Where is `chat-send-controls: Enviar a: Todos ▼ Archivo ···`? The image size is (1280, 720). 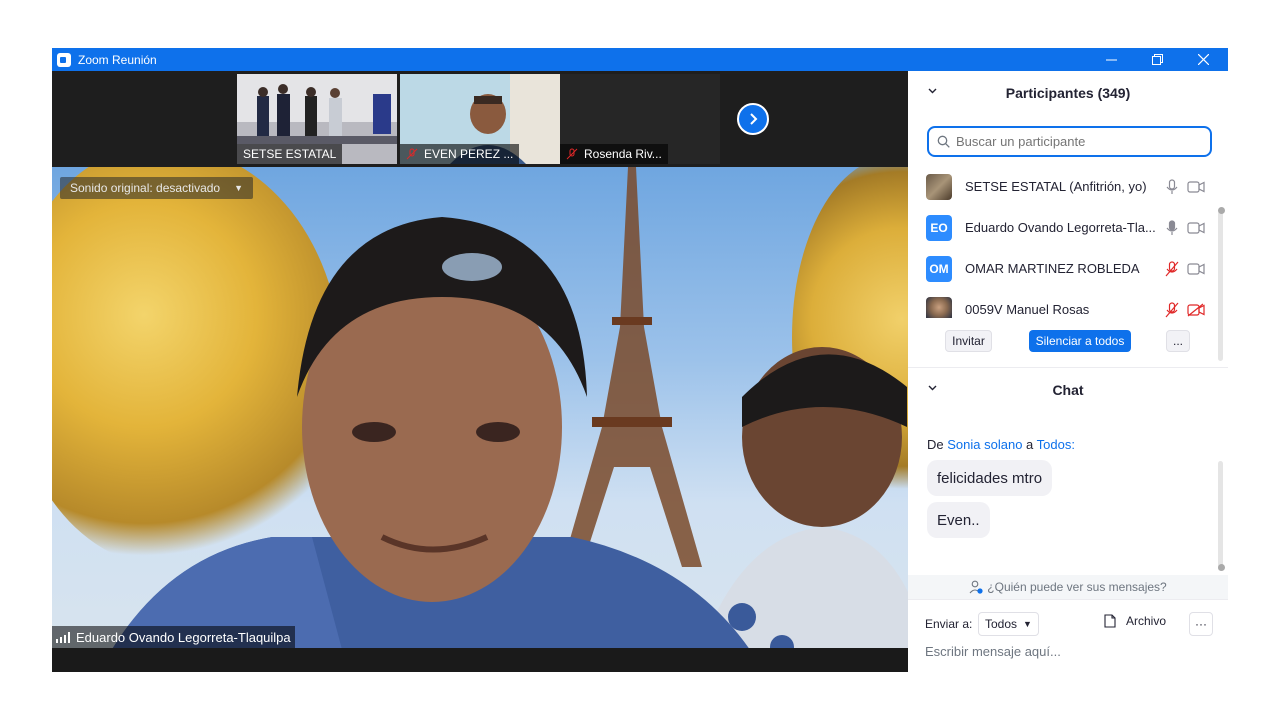 chat-send-controls: Enviar a: Todos ▼ Archivo ··· is located at coordinates (1068, 624).